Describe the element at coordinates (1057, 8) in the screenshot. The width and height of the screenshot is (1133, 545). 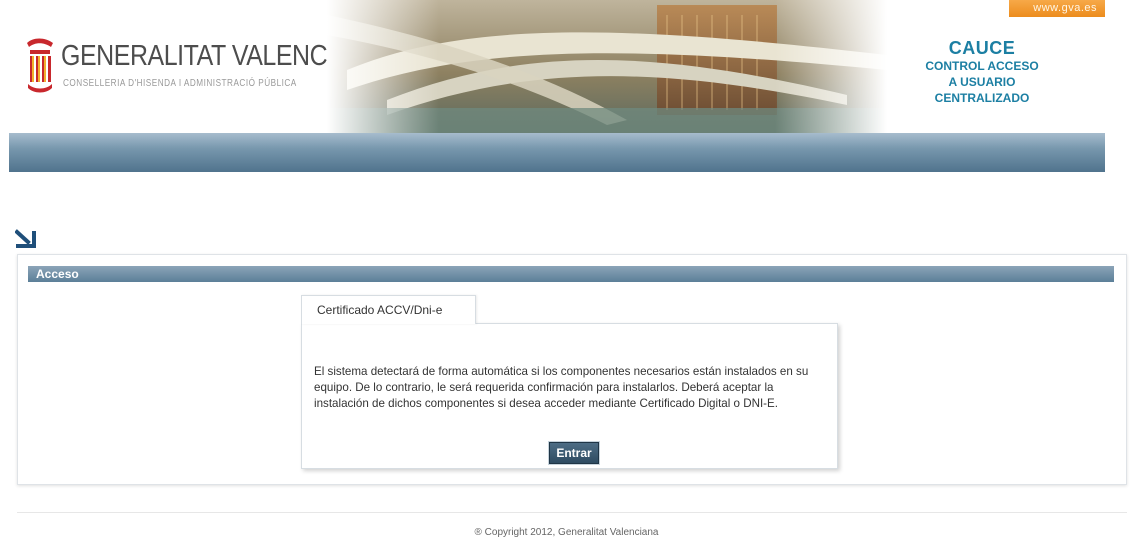
I see `gva-website-link: www.gva.es` at that location.